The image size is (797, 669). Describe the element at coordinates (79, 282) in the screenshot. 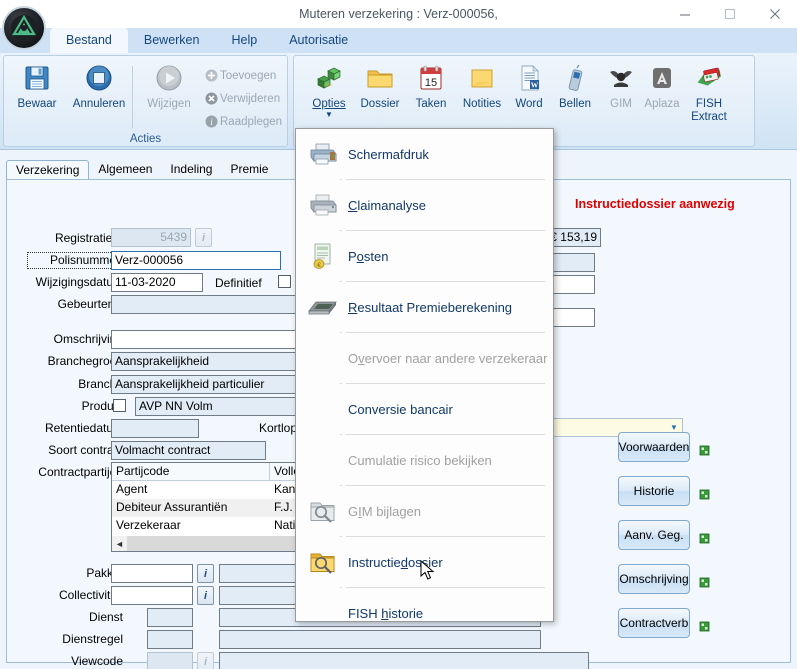

I see `label-wijzigingsdatum: Wijzigingsdatum` at that location.